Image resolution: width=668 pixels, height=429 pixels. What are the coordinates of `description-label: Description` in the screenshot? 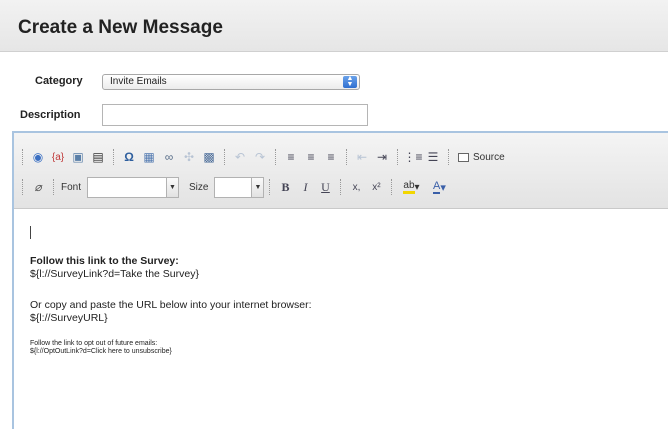 It's located at (50, 115).